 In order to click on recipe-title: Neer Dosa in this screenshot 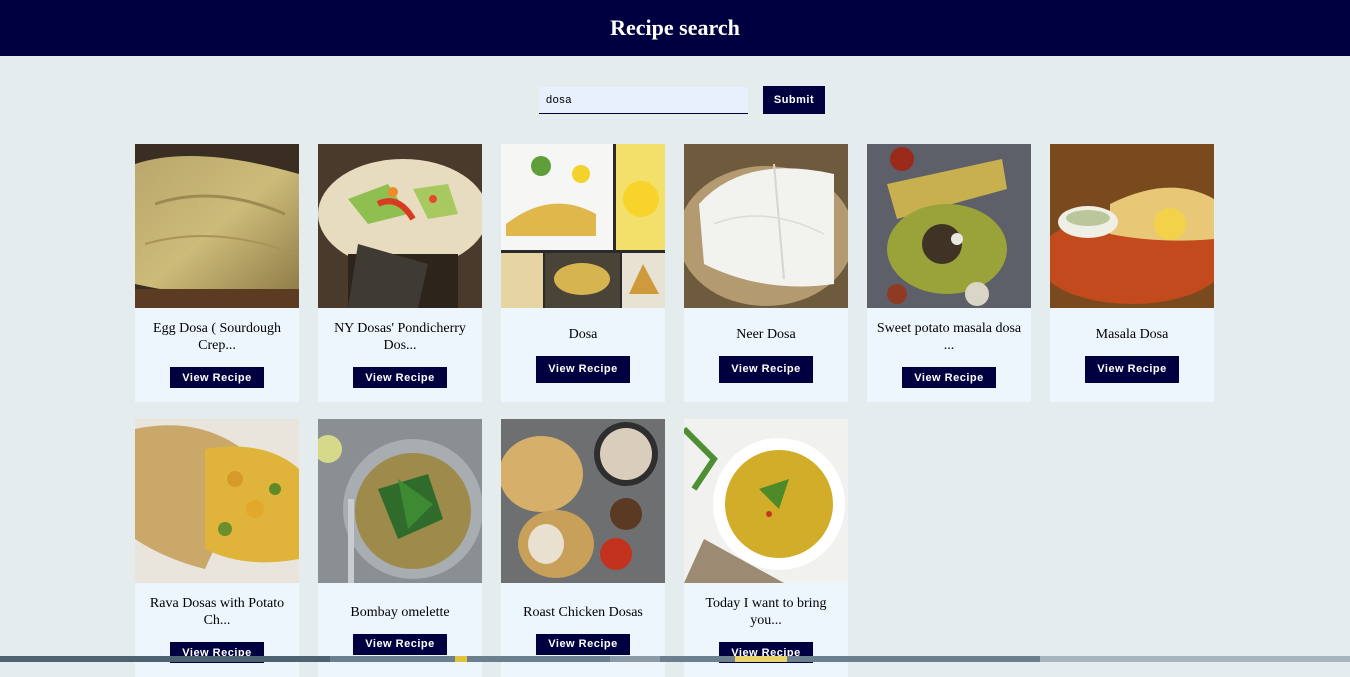, I will do `click(766, 334)`.